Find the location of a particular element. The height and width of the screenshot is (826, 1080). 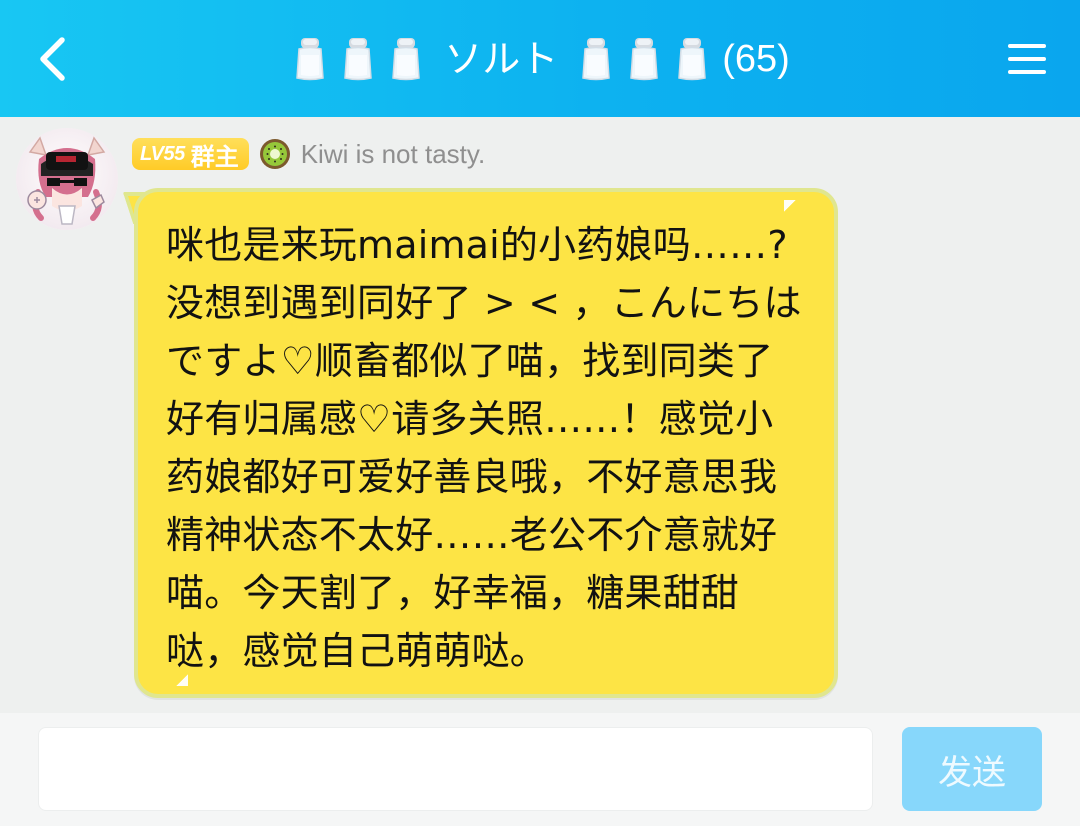

user-level: LV55 is located at coordinates (162, 153).